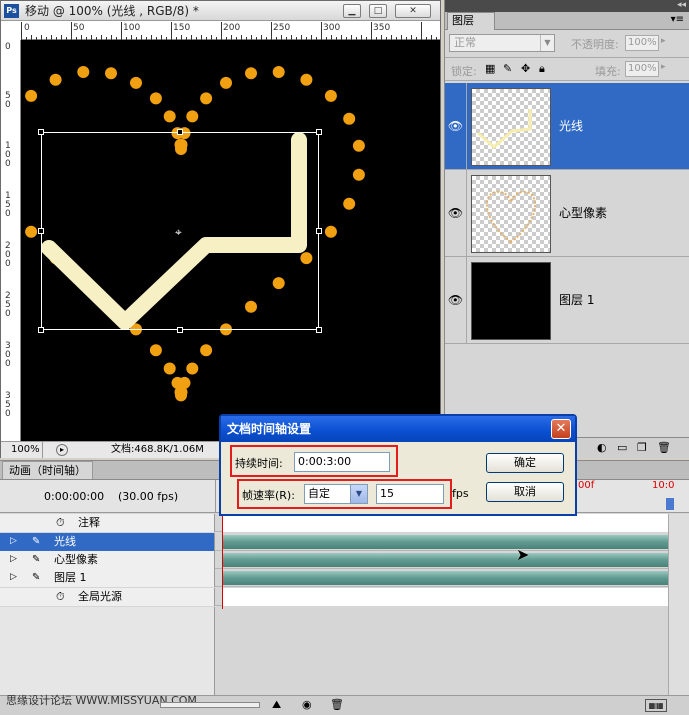  What do you see at coordinates (268, 495) in the screenshot?
I see `framerate-label: 帧速率(R):` at bounding box center [268, 495].